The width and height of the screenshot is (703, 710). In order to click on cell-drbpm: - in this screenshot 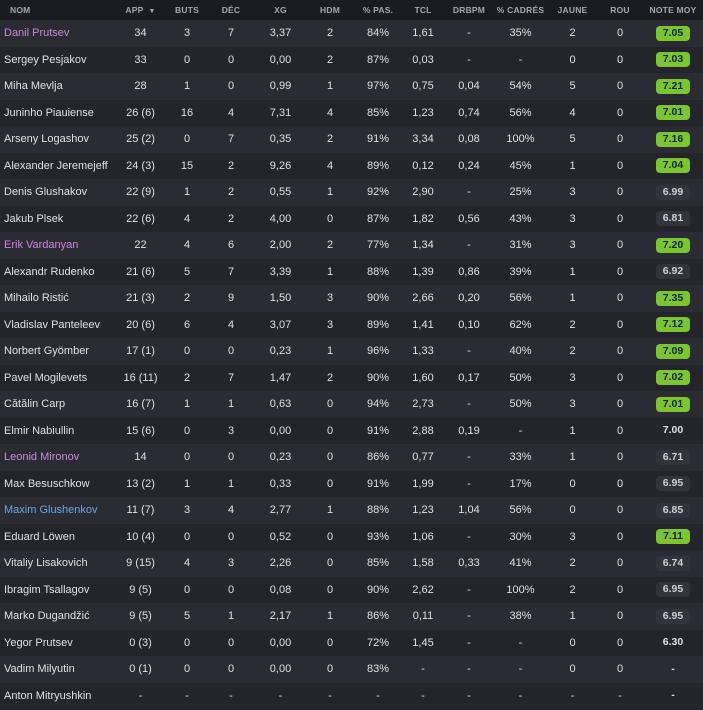, I will do `click(469, 589)`.